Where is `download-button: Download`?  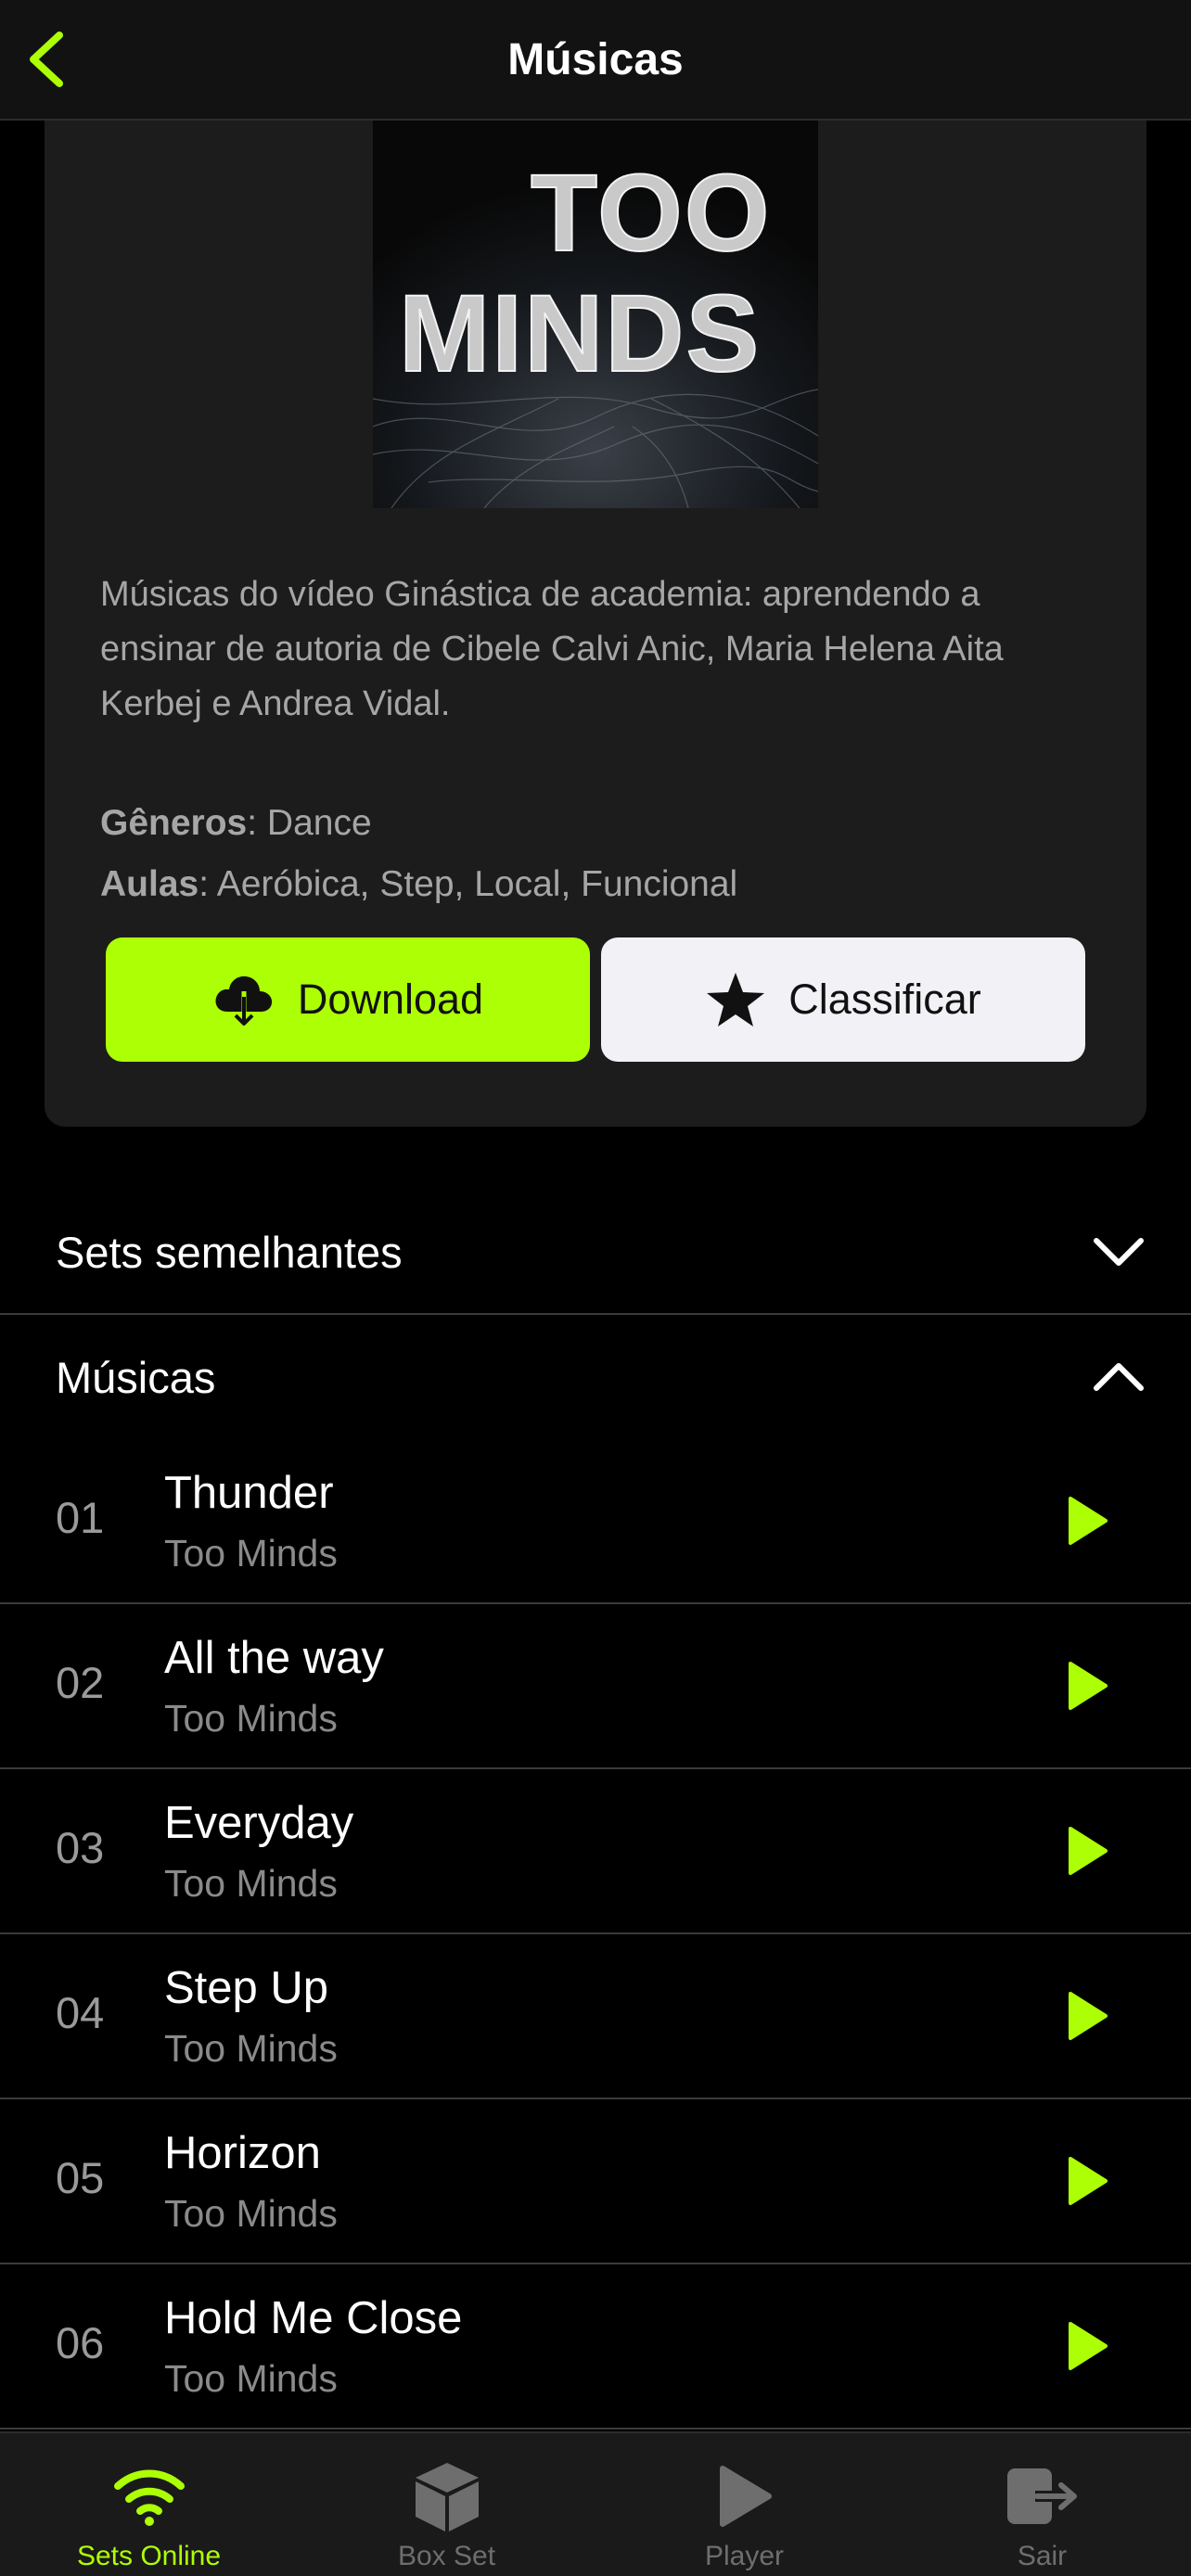 download-button: Download is located at coordinates (348, 999).